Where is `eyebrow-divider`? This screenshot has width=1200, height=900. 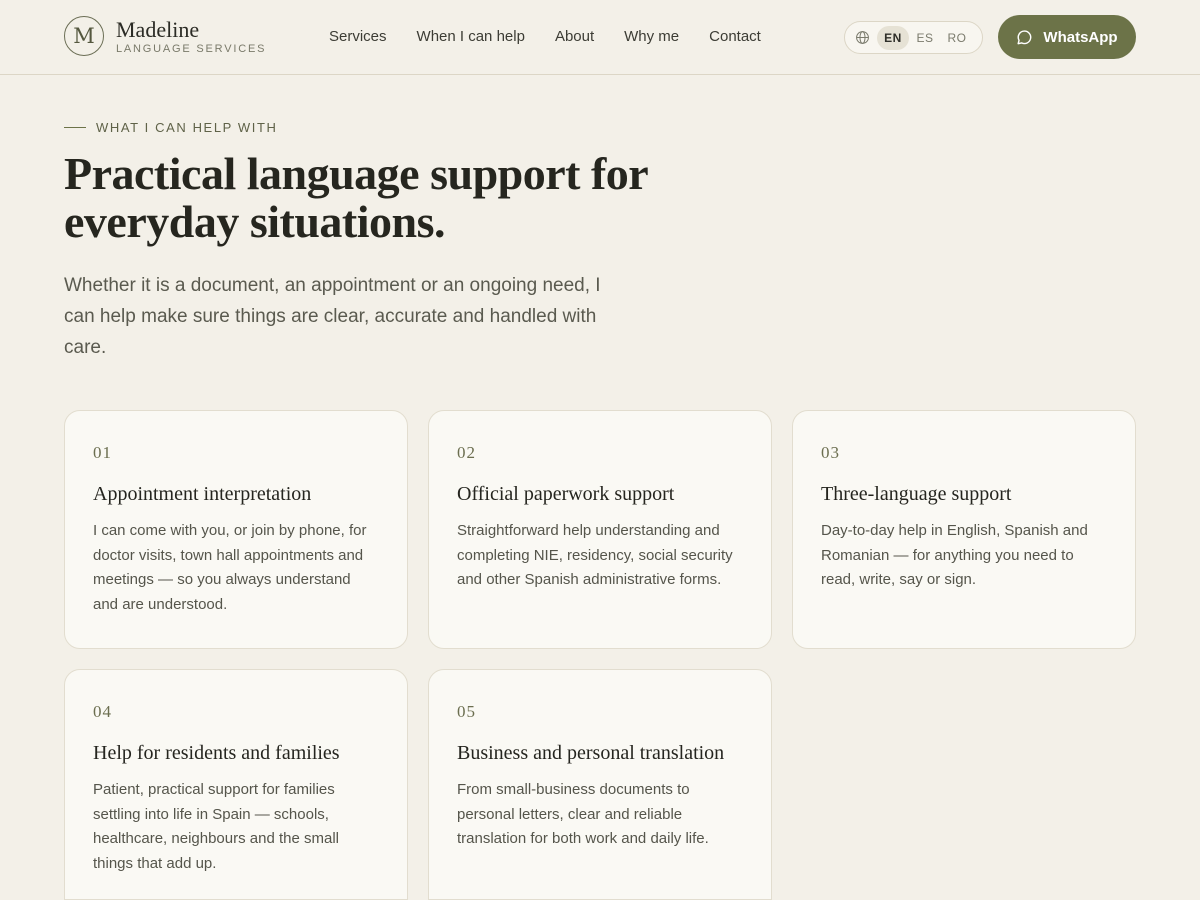 eyebrow-divider is located at coordinates (75, 127).